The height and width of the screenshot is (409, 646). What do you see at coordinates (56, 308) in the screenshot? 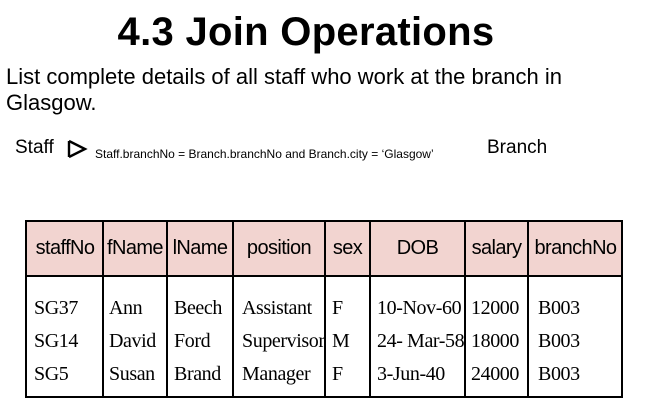
I see `table-cell: SG37` at bounding box center [56, 308].